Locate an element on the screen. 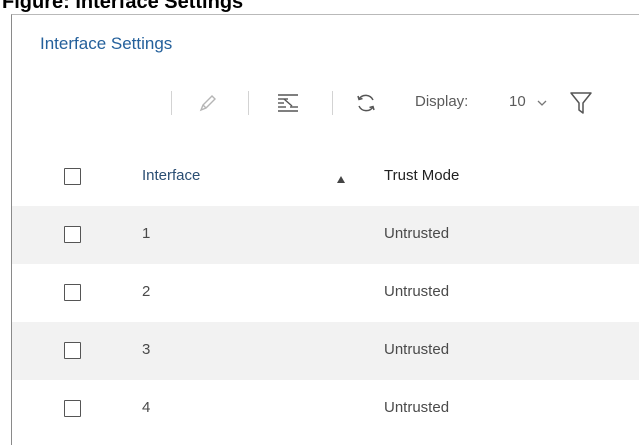 The width and height of the screenshot is (639, 445). select-all-checkbox is located at coordinates (72, 176).